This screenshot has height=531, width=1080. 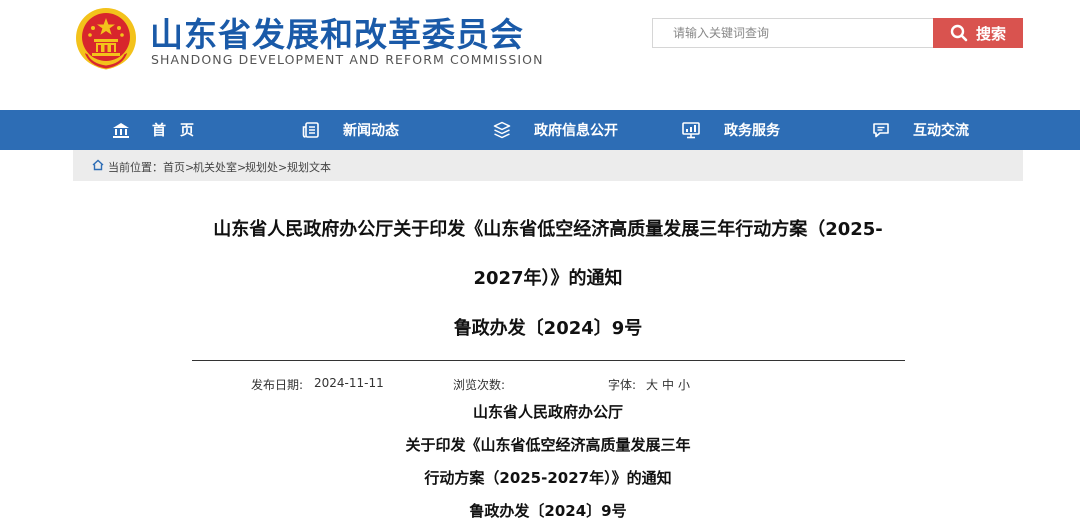 I want to click on home-icon, so click(x=121, y=130).